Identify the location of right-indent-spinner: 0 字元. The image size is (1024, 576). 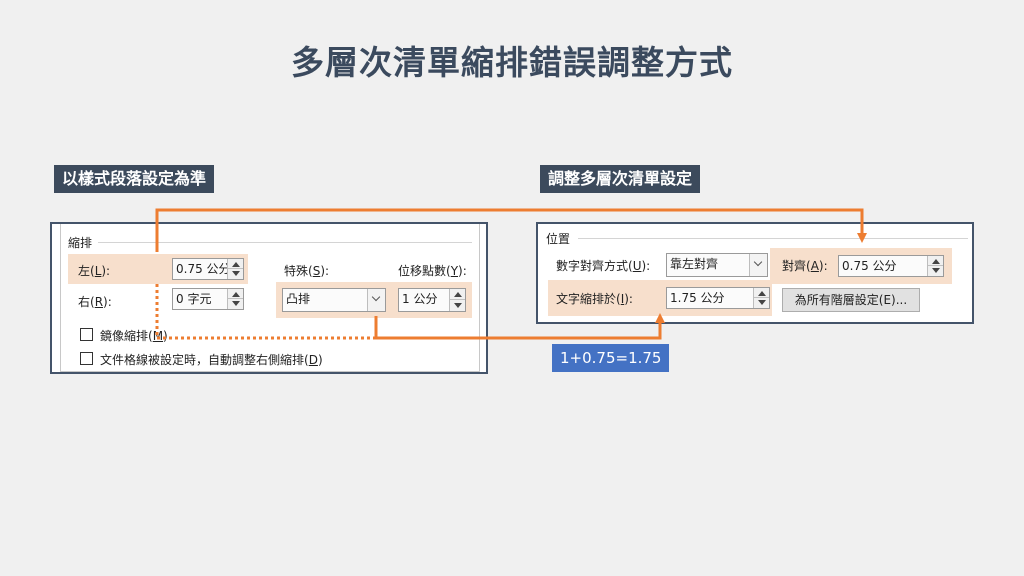
(208, 299).